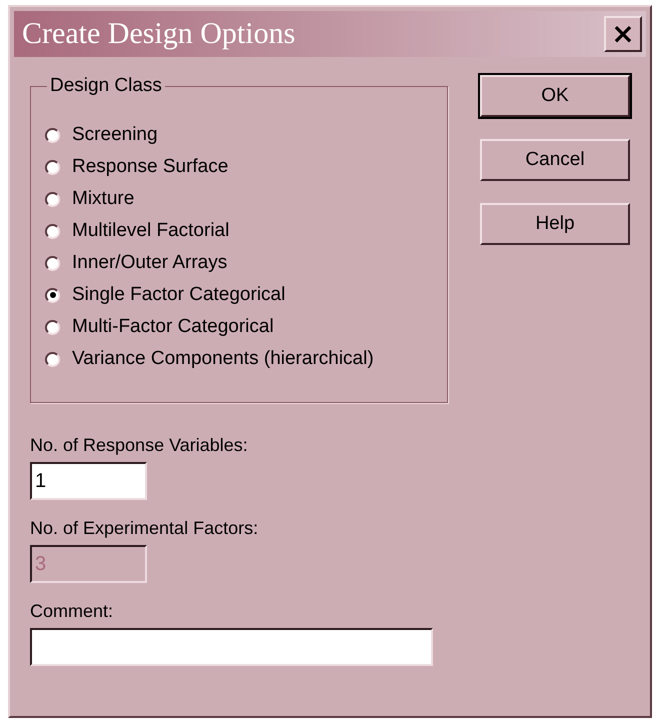 The height and width of the screenshot is (723, 658). I want to click on option-label: Variance Components (hierarchical), so click(223, 359).